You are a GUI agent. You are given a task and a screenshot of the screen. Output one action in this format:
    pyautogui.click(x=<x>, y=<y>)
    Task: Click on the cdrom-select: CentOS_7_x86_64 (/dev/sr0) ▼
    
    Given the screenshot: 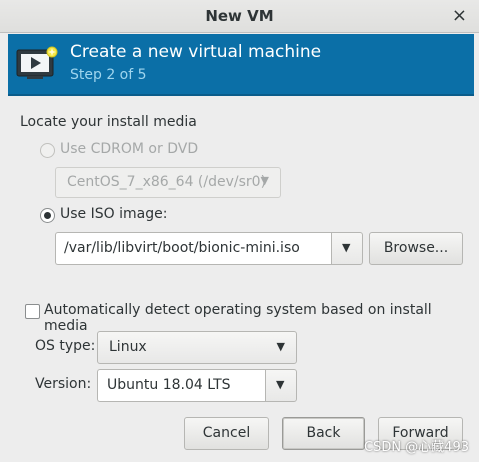 What is the action you would take?
    pyautogui.click(x=168, y=182)
    